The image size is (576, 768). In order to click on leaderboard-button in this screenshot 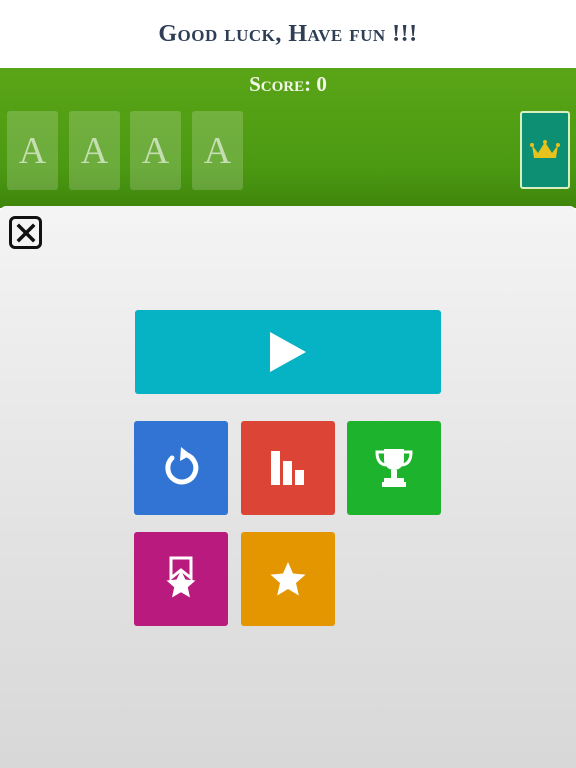, I will do `click(394, 468)`.